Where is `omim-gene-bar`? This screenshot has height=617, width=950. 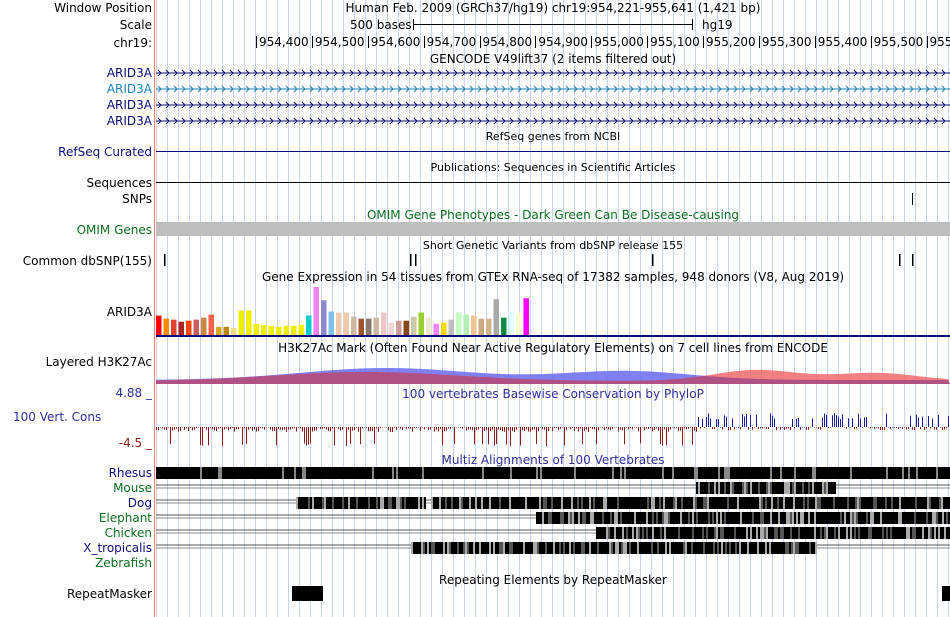 omim-gene-bar is located at coordinates (553, 229).